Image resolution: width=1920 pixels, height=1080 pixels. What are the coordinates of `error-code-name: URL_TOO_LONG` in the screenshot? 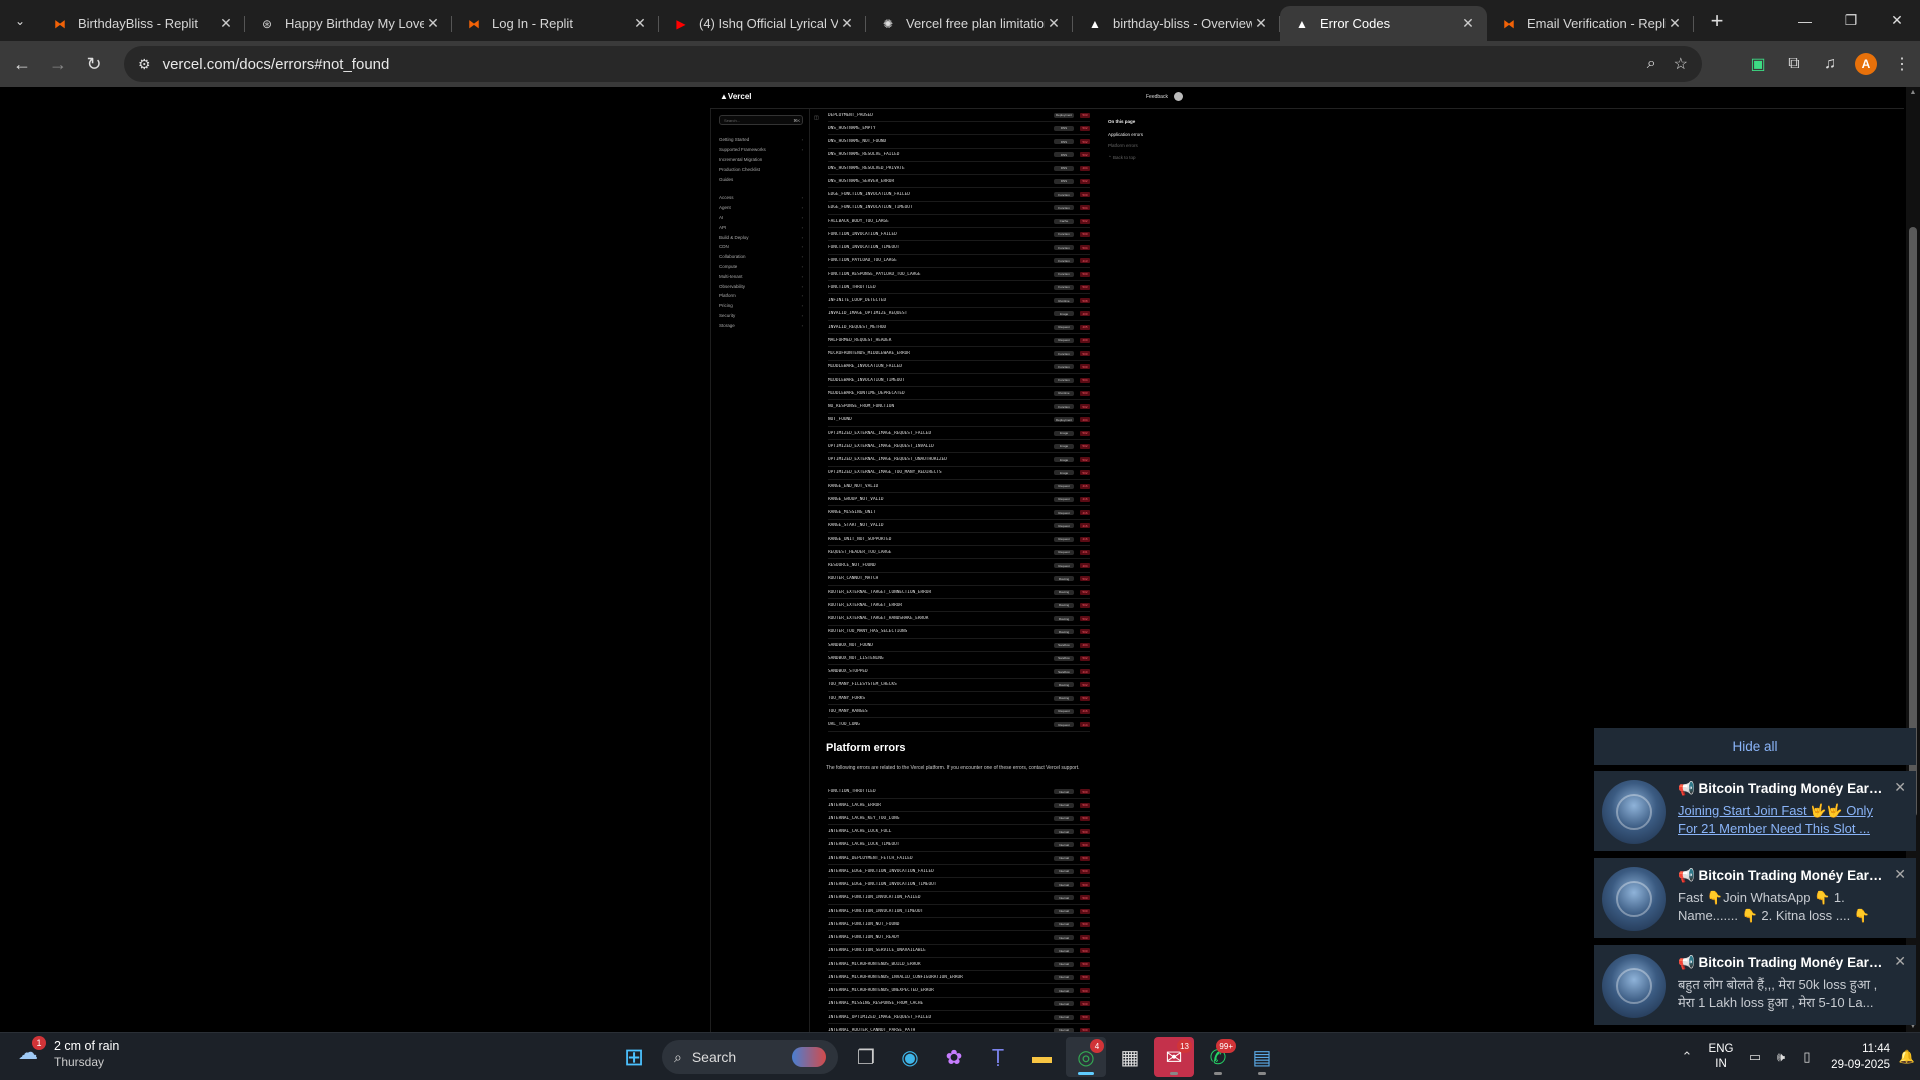 It's located at (941, 724).